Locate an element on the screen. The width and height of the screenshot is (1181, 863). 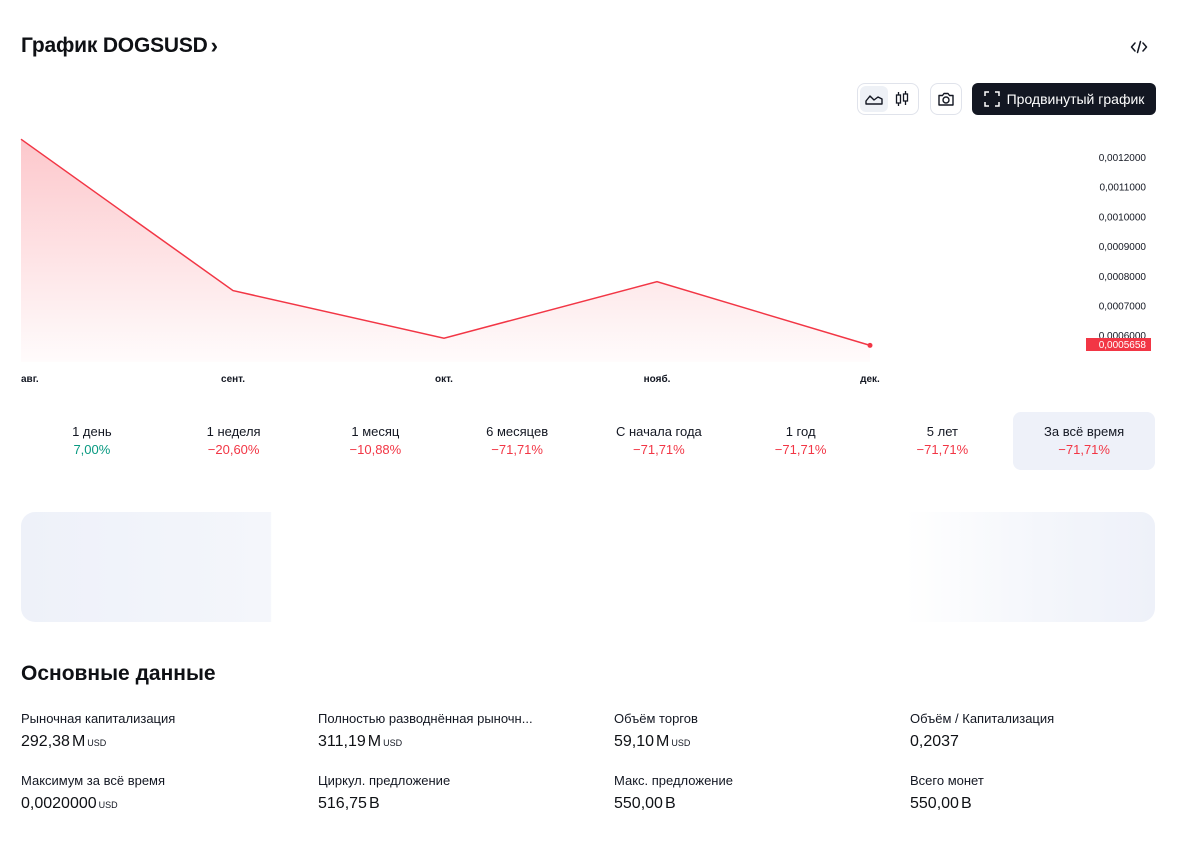
key-stat-value: 0,0020000 USD is located at coordinates (146, 804).